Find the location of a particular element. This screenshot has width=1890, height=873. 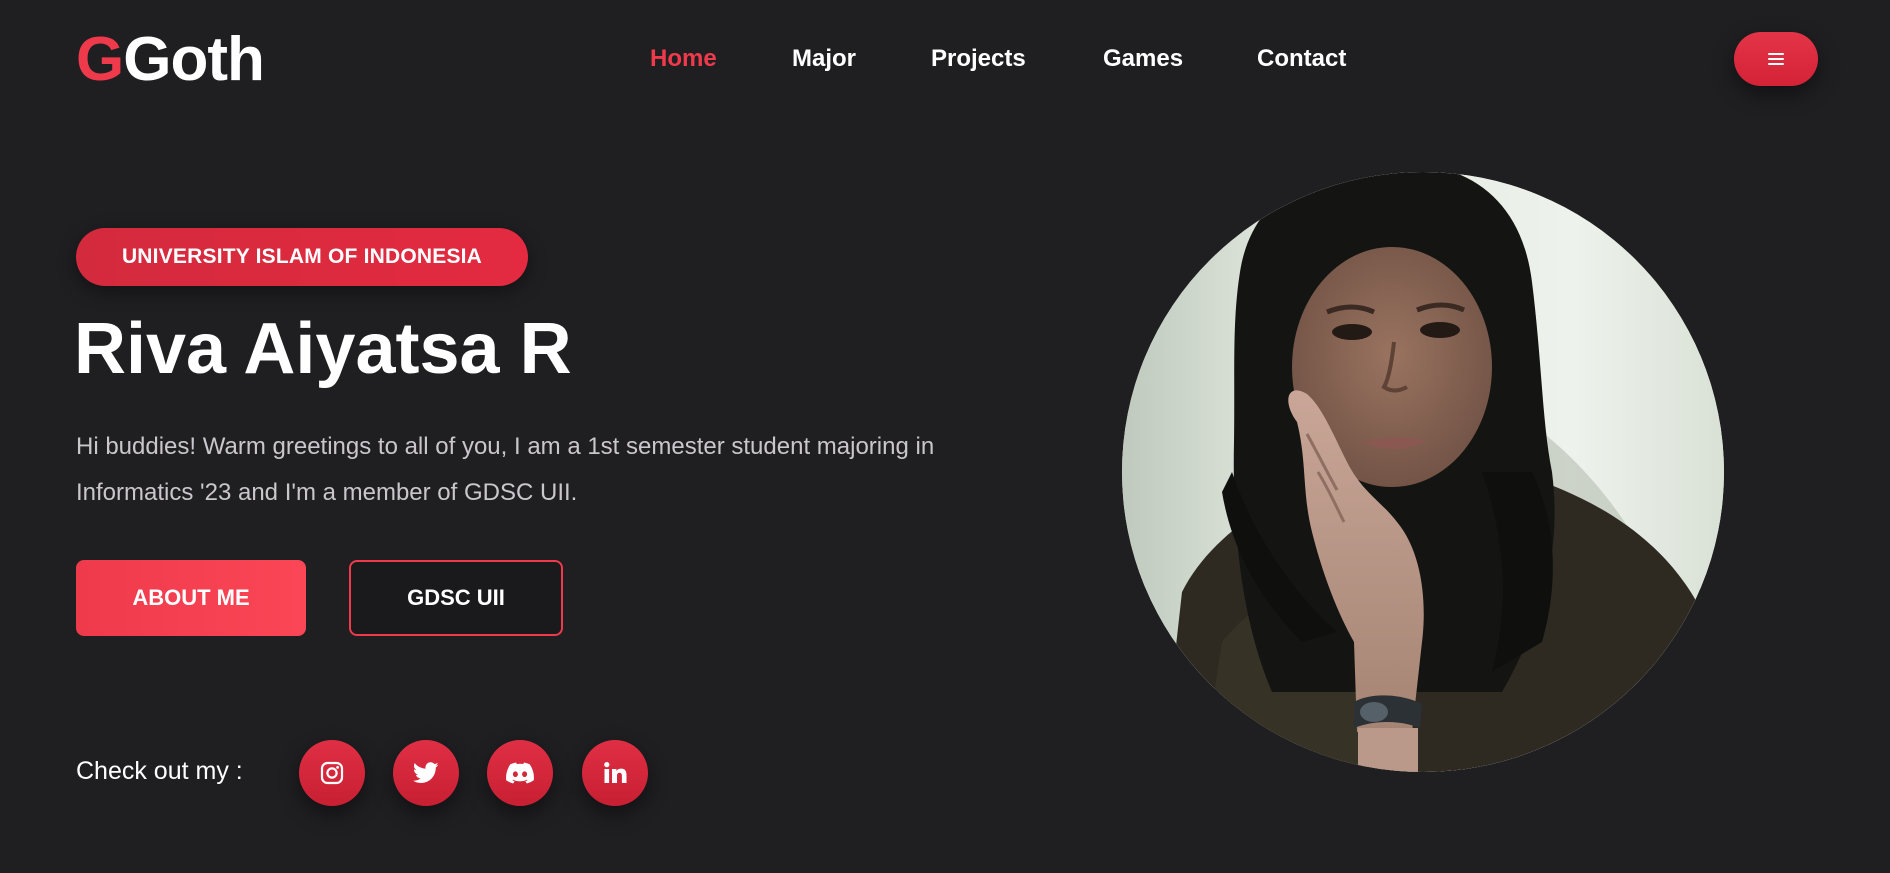

twitter-link is located at coordinates (426, 773).